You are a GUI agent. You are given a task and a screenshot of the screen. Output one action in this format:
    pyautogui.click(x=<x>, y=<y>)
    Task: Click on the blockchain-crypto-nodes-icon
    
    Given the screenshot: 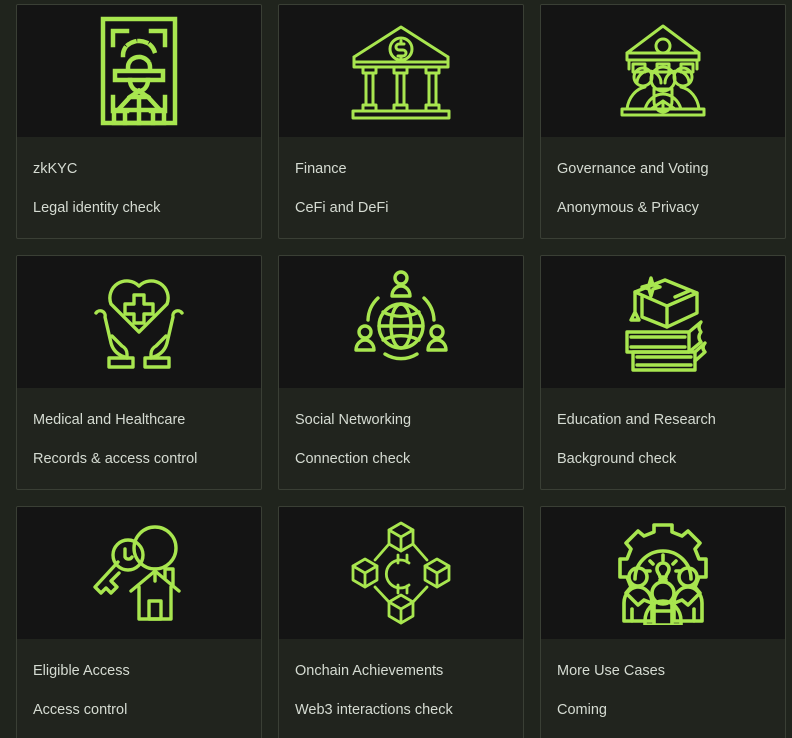 What is the action you would take?
    pyautogui.click(x=401, y=573)
    